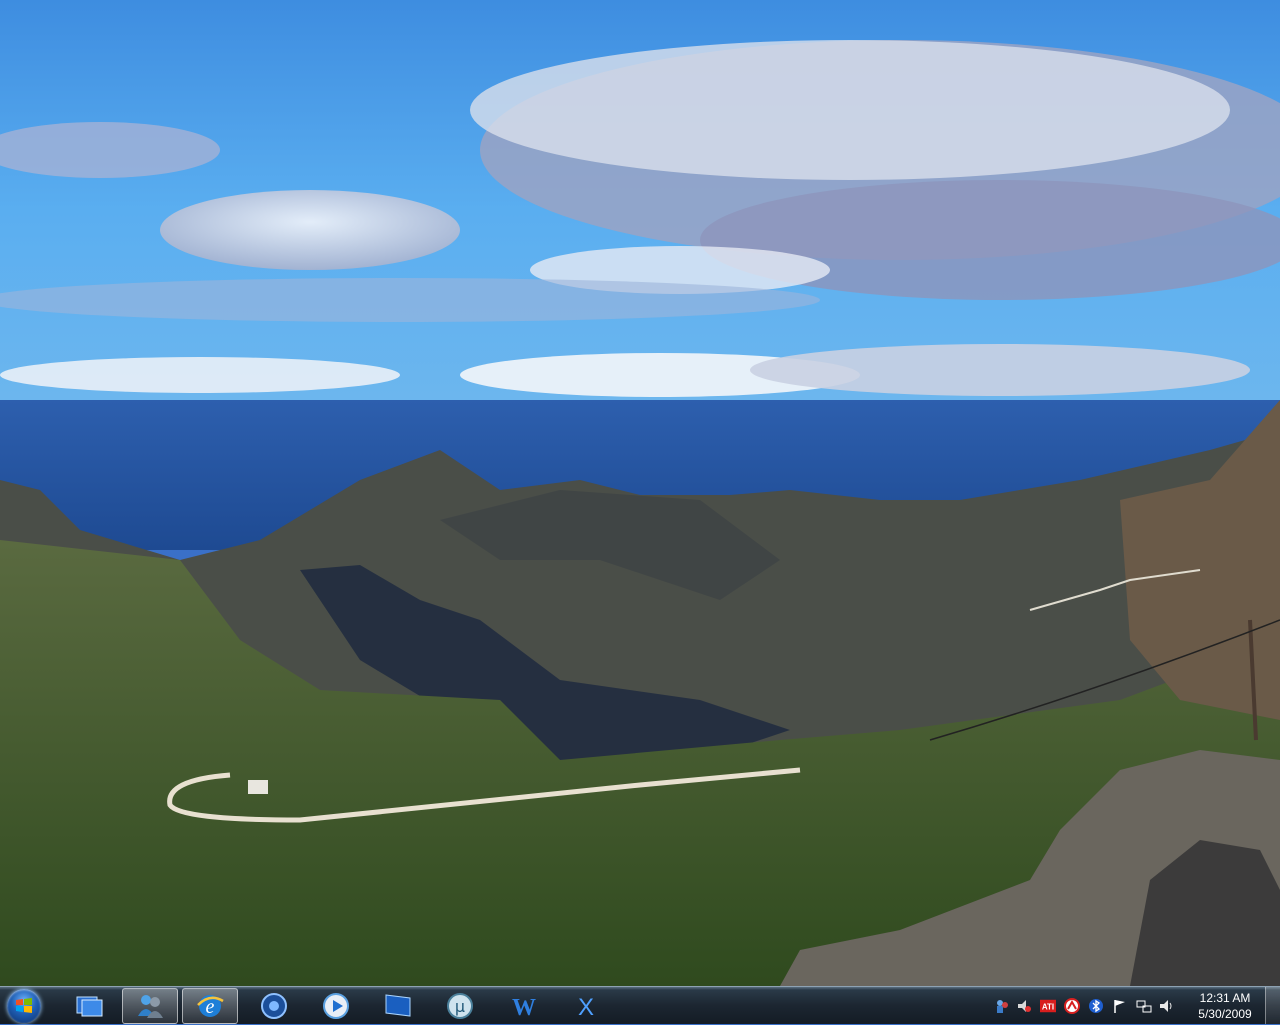 The image size is (1280, 1025). I want to click on svg-text: ATI, so click(1048, 1007).